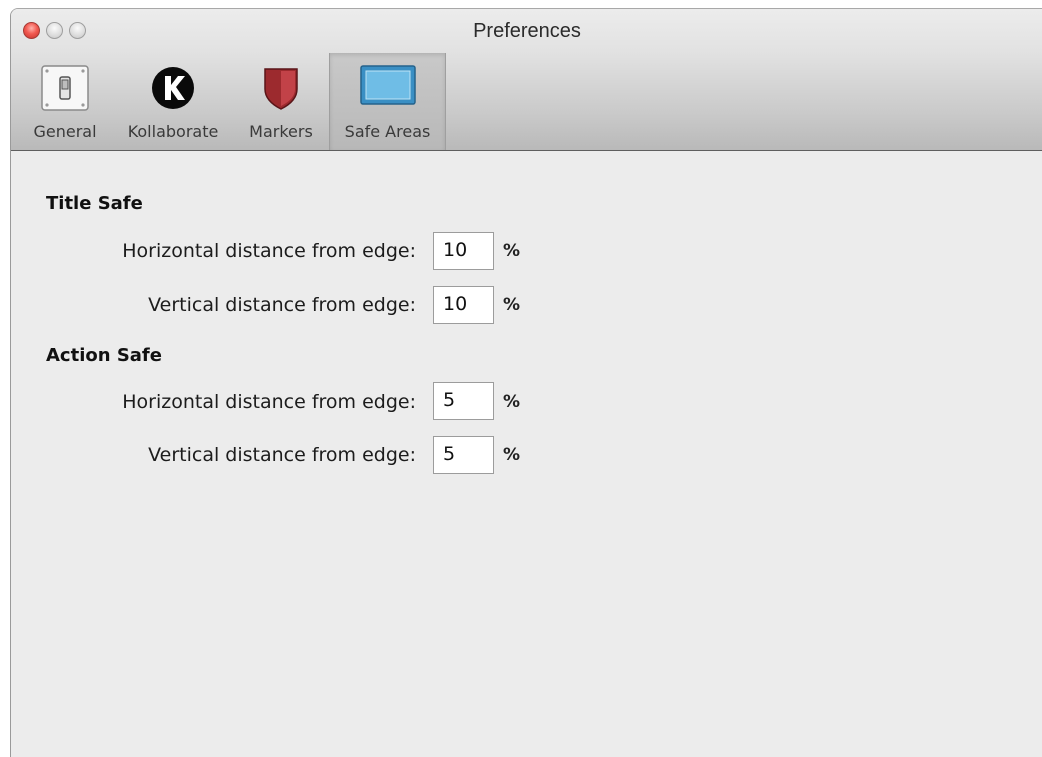 The width and height of the screenshot is (1042, 757). I want to click on tab-safe-areas: Safe Areas, so click(387, 101).